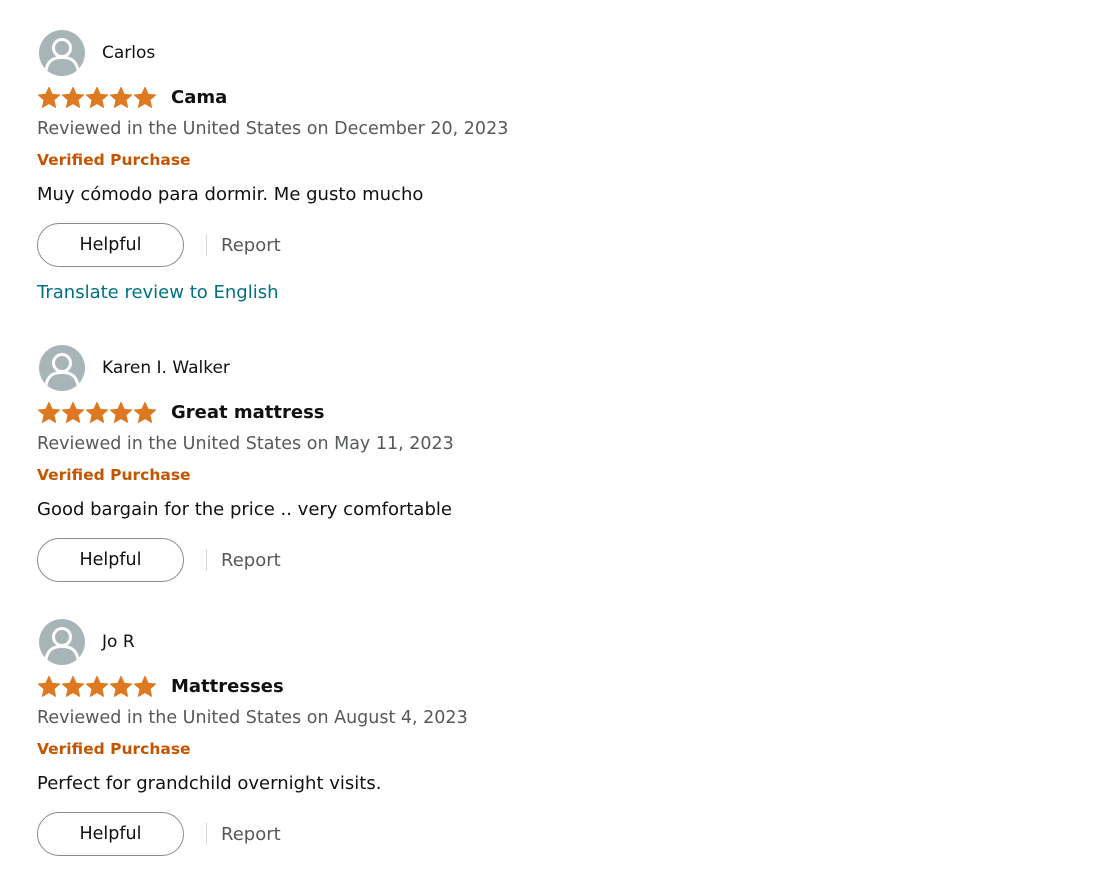 The width and height of the screenshot is (1099, 891). What do you see at coordinates (248, 413) in the screenshot?
I see `review-title: Great mattress` at bounding box center [248, 413].